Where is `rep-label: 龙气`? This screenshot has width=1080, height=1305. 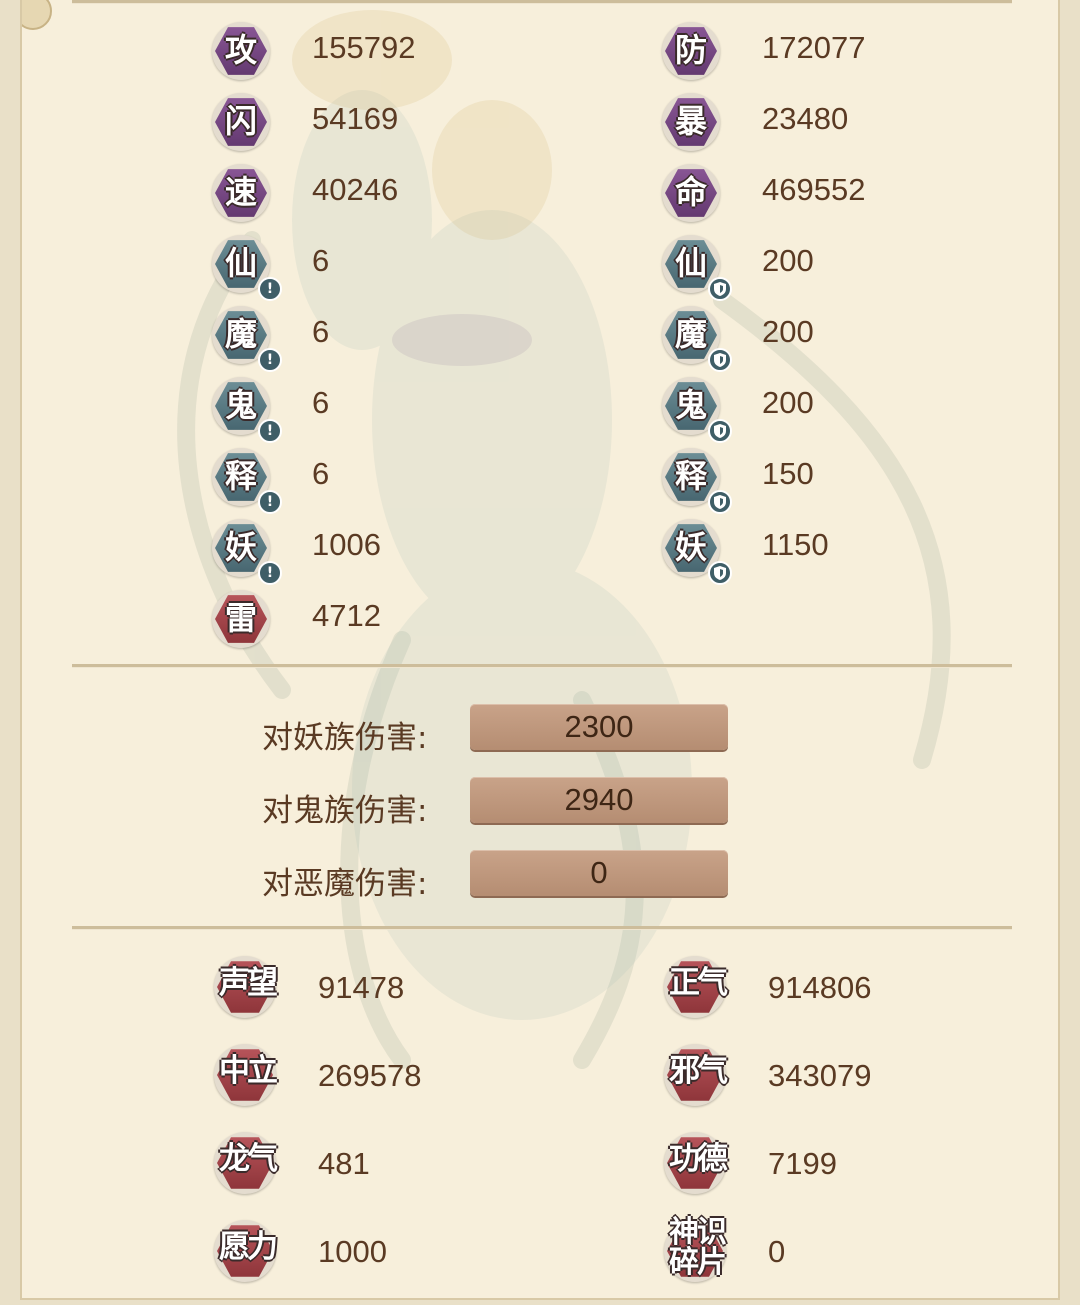 rep-label: 龙气 is located at coordinates (248, 1159).